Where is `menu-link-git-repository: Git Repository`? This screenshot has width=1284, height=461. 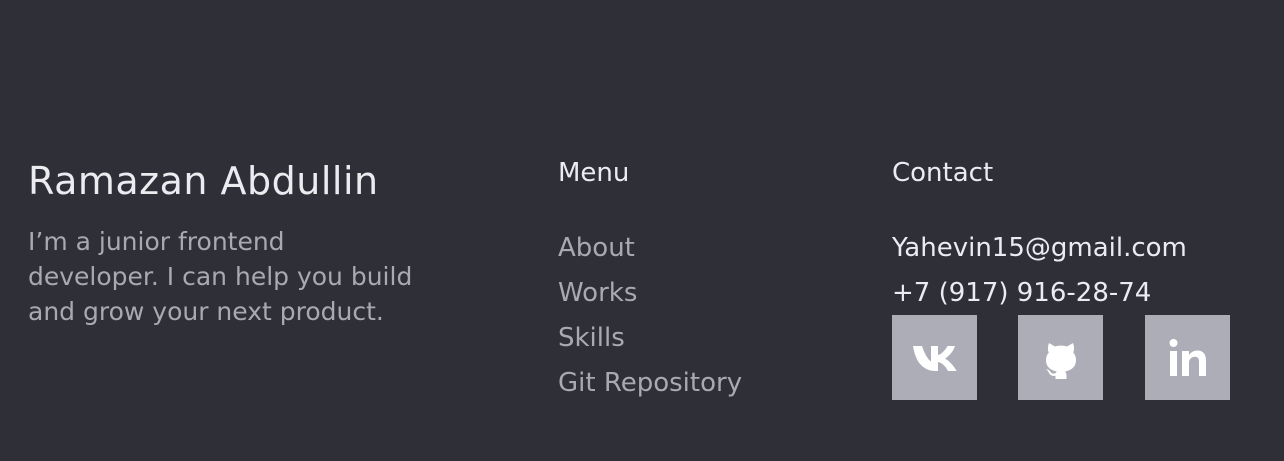 menu-link-git-repository: Git Repository is located at coordinates (650, 383).